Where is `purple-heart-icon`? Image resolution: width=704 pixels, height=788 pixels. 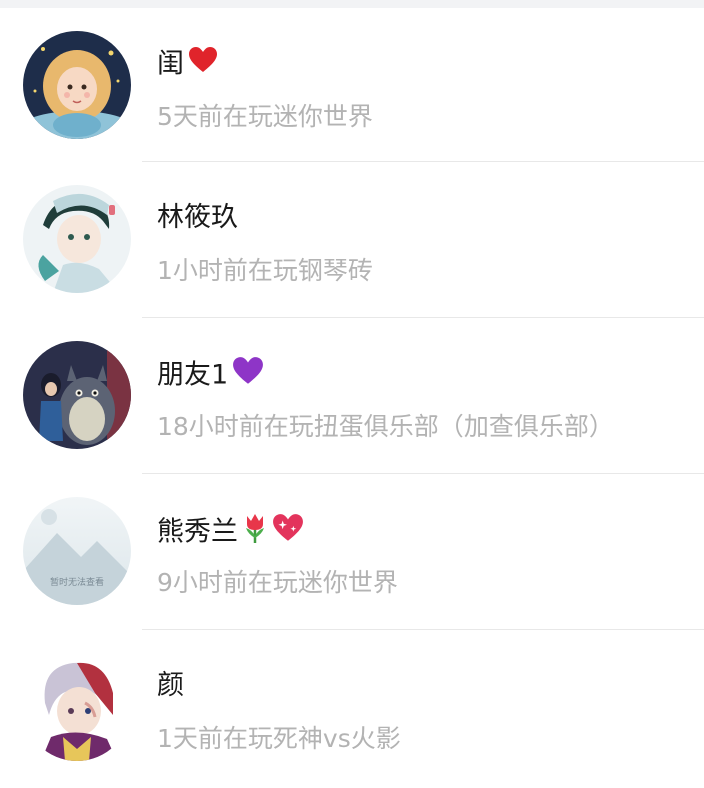 purple-heart-icon is located at coordinates (248, 376).